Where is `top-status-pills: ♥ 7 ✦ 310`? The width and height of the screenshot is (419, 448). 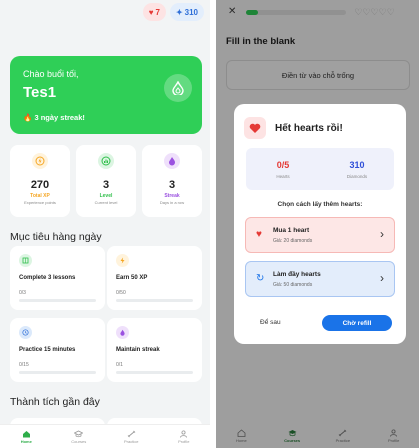 top-status-pills: ♥ 7 ✦ 310 is located at coordinates (173, 12).